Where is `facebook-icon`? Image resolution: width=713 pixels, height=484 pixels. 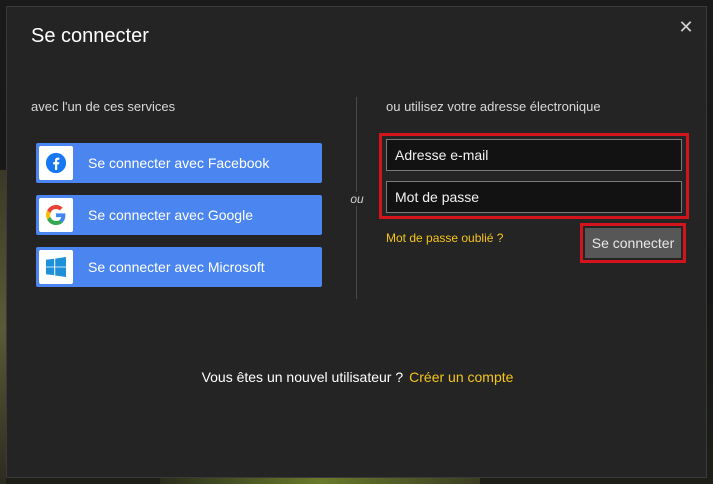
facebook-icon is located at coordinates (56, 163).